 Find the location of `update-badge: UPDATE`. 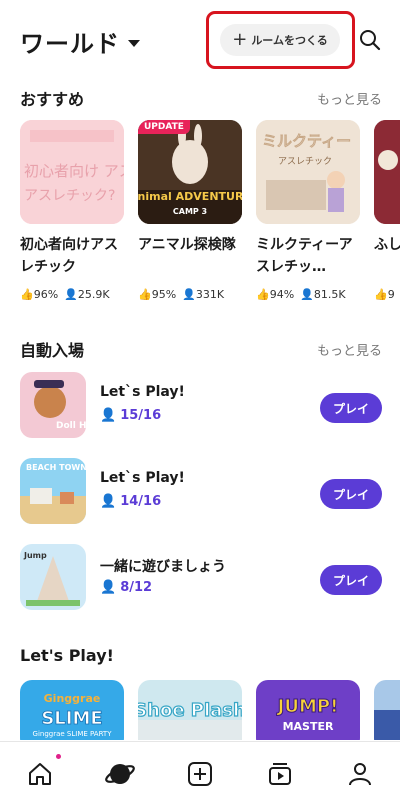

update-badge: UPDATE is located at coordinates (164, 127).